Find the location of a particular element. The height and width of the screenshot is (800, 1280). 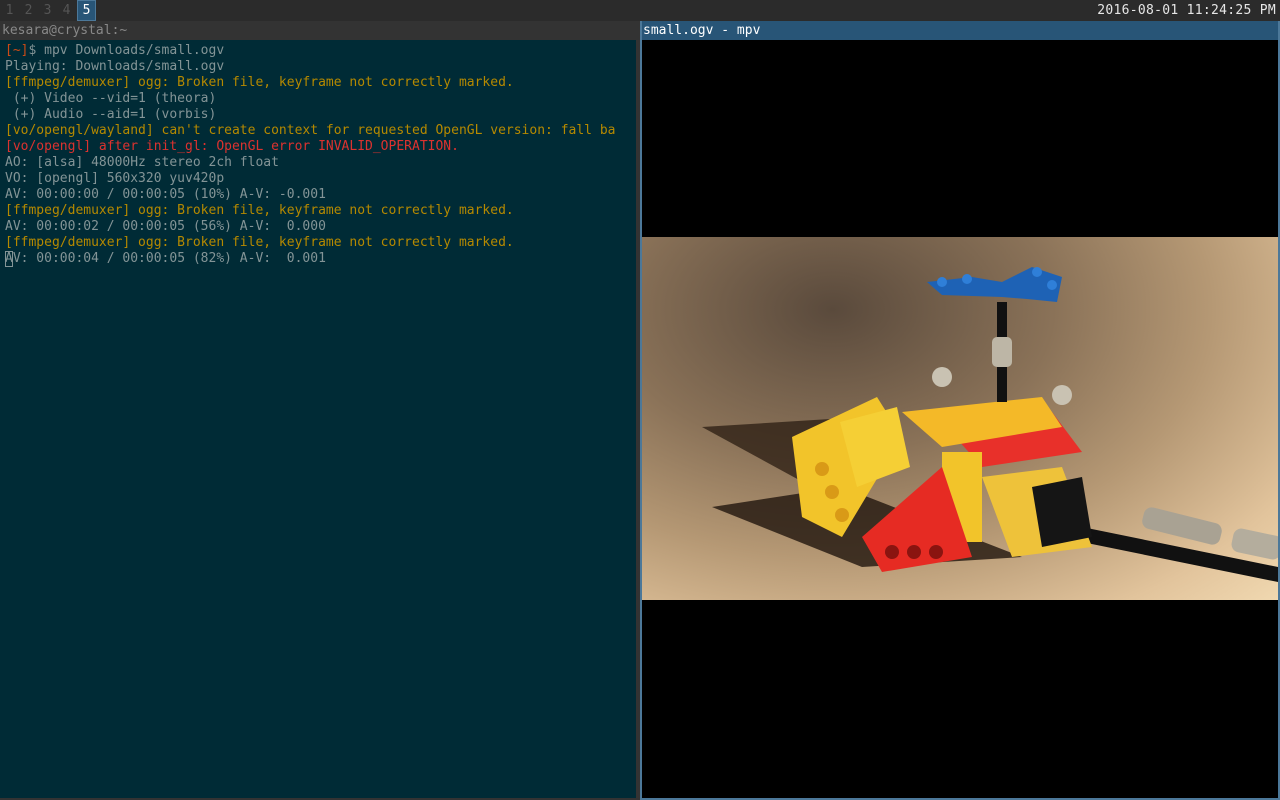

workspace-button-3: 3 is located at coordinates (47, 10).